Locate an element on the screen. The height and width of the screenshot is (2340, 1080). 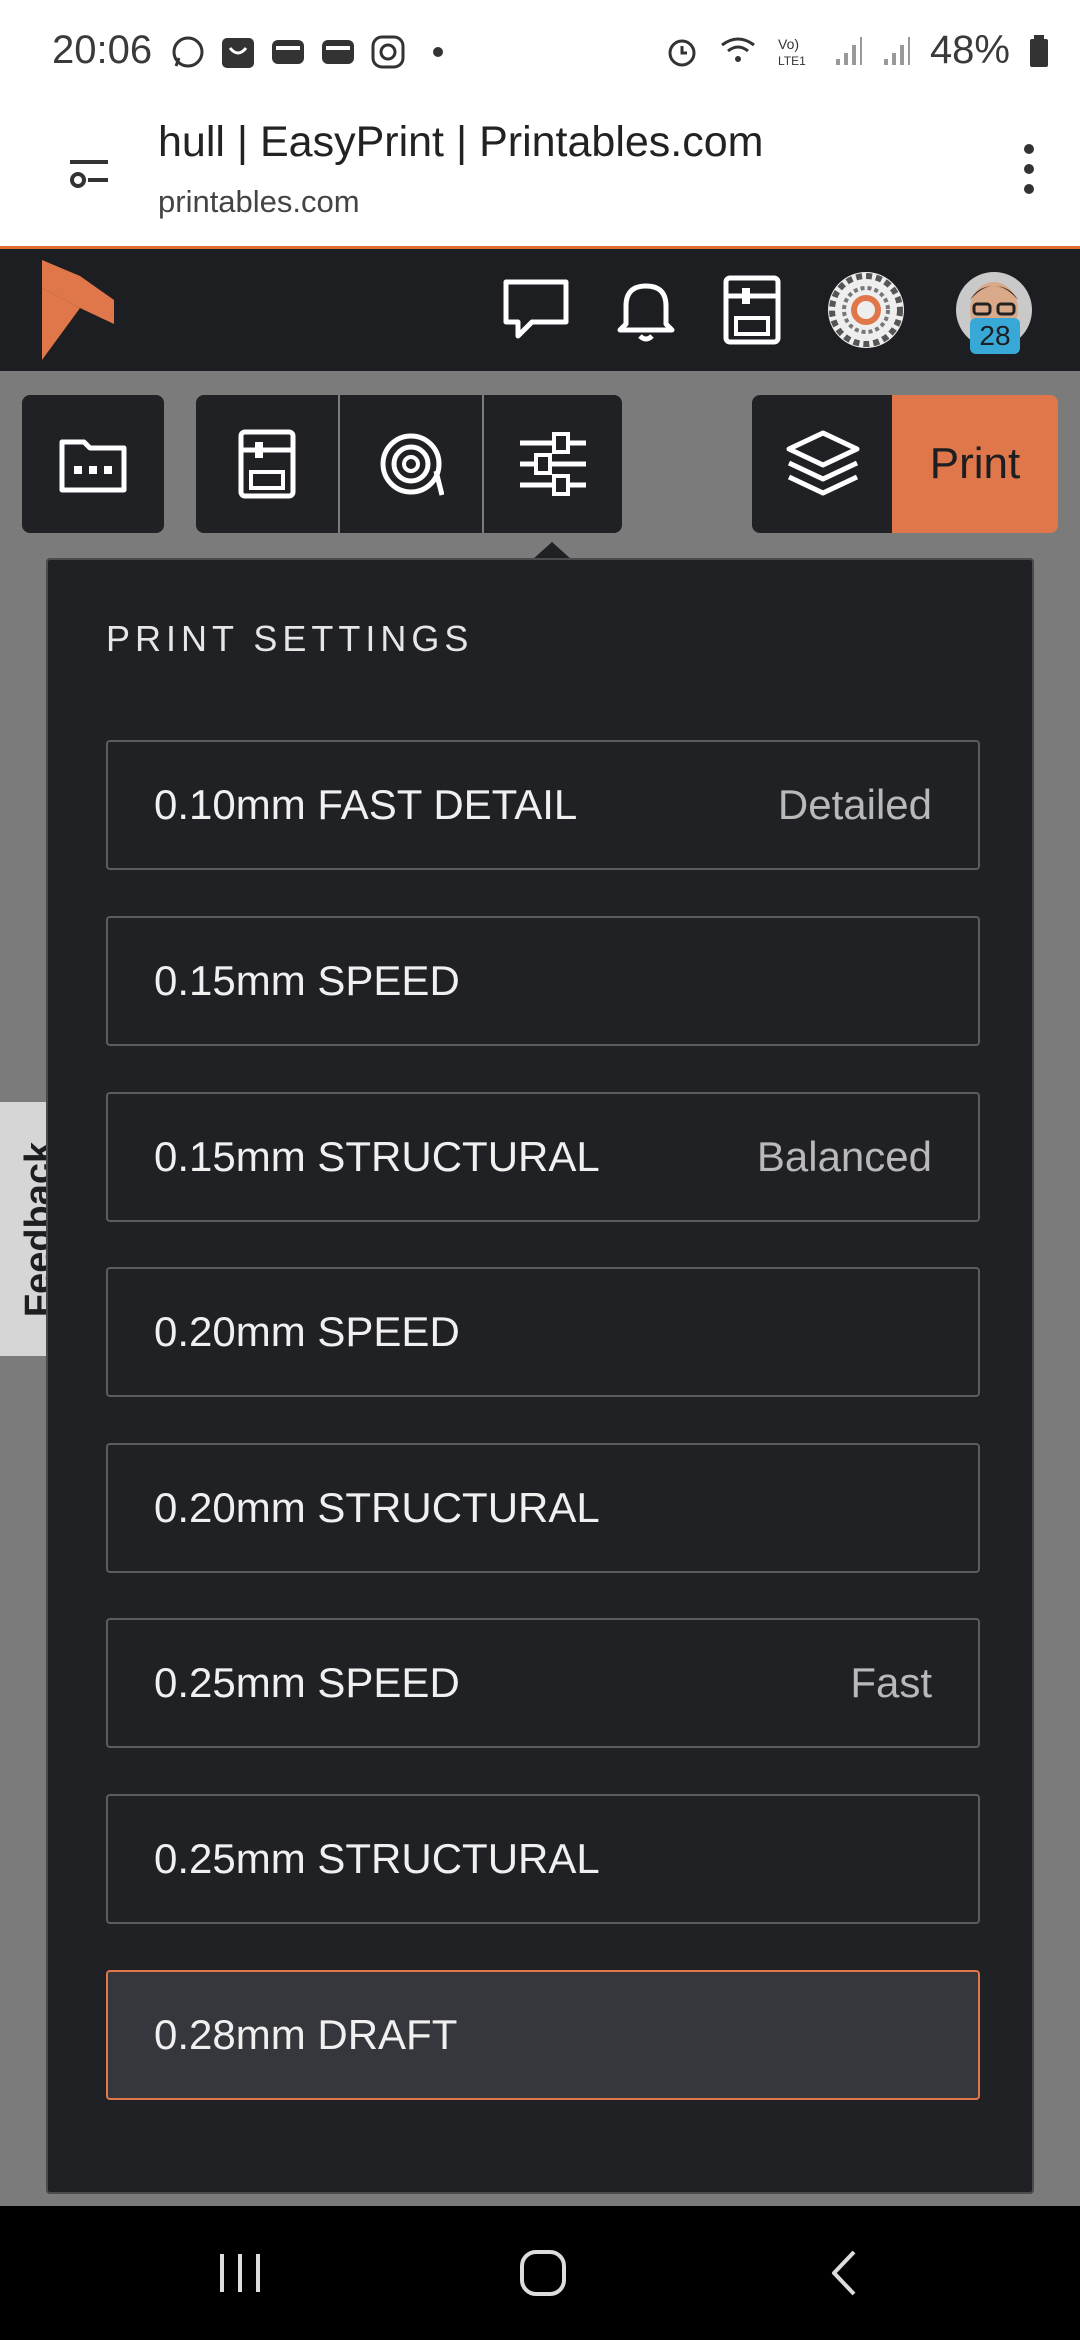
print-settings-button is located at coordinates (553, 464).